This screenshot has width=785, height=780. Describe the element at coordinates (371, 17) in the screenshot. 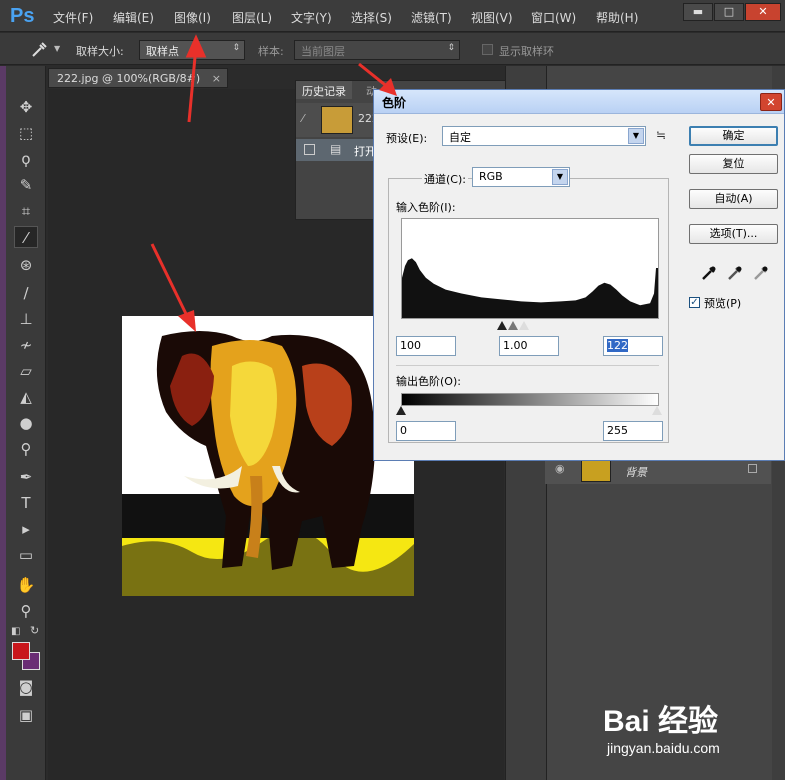

I see `menu-select: 选择(S)` at that location.